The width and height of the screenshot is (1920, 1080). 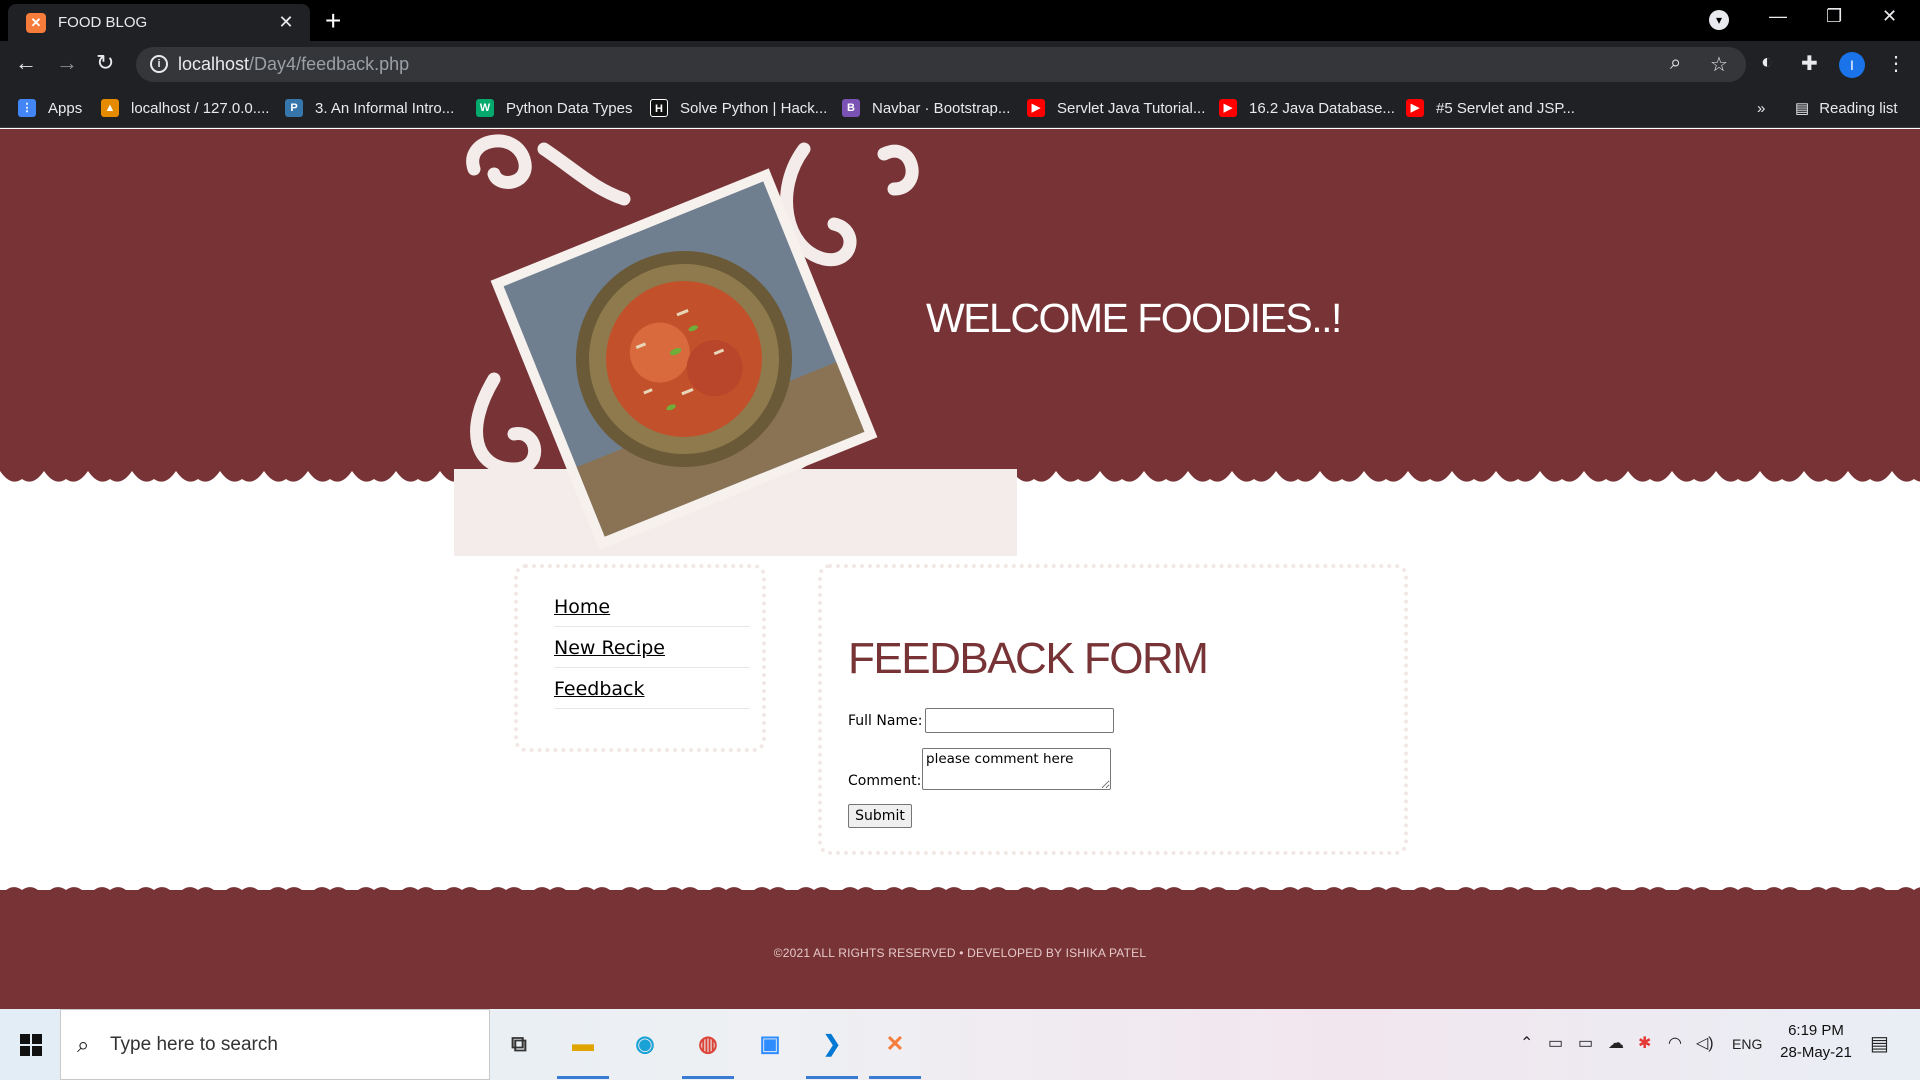 I want to click on onedrive-icon: ☁, so click(x=1616, y=1043).